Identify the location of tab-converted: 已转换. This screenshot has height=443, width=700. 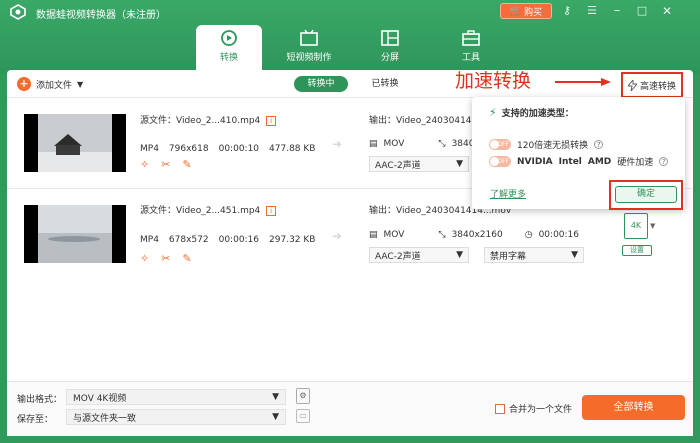
(385, 84).